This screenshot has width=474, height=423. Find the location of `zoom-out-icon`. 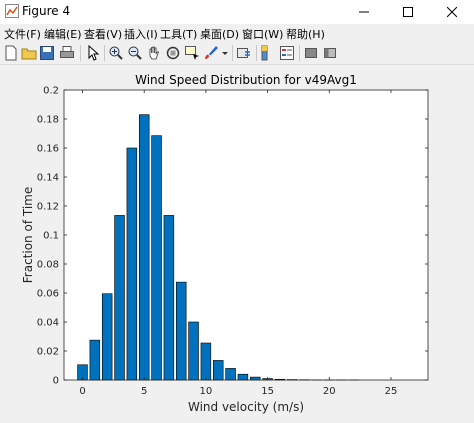

zoom-out-icon is located at coordinates (135, 53).